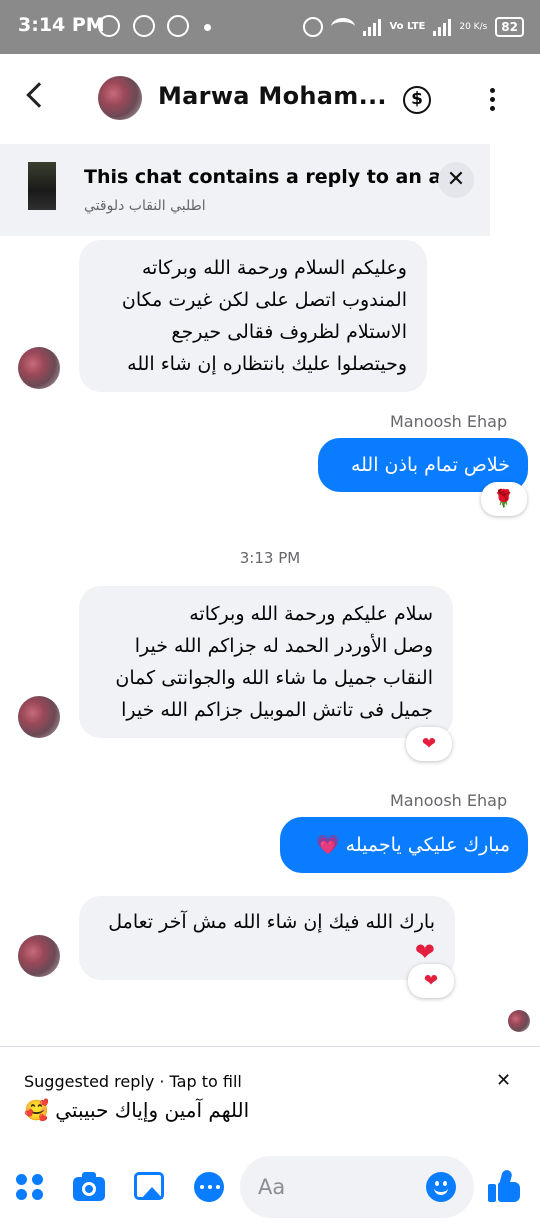 Image resolution: width=540 pixels, height=1230 pixels. I want to click on volte-indicator: Vo LTE, so click(407, 26).